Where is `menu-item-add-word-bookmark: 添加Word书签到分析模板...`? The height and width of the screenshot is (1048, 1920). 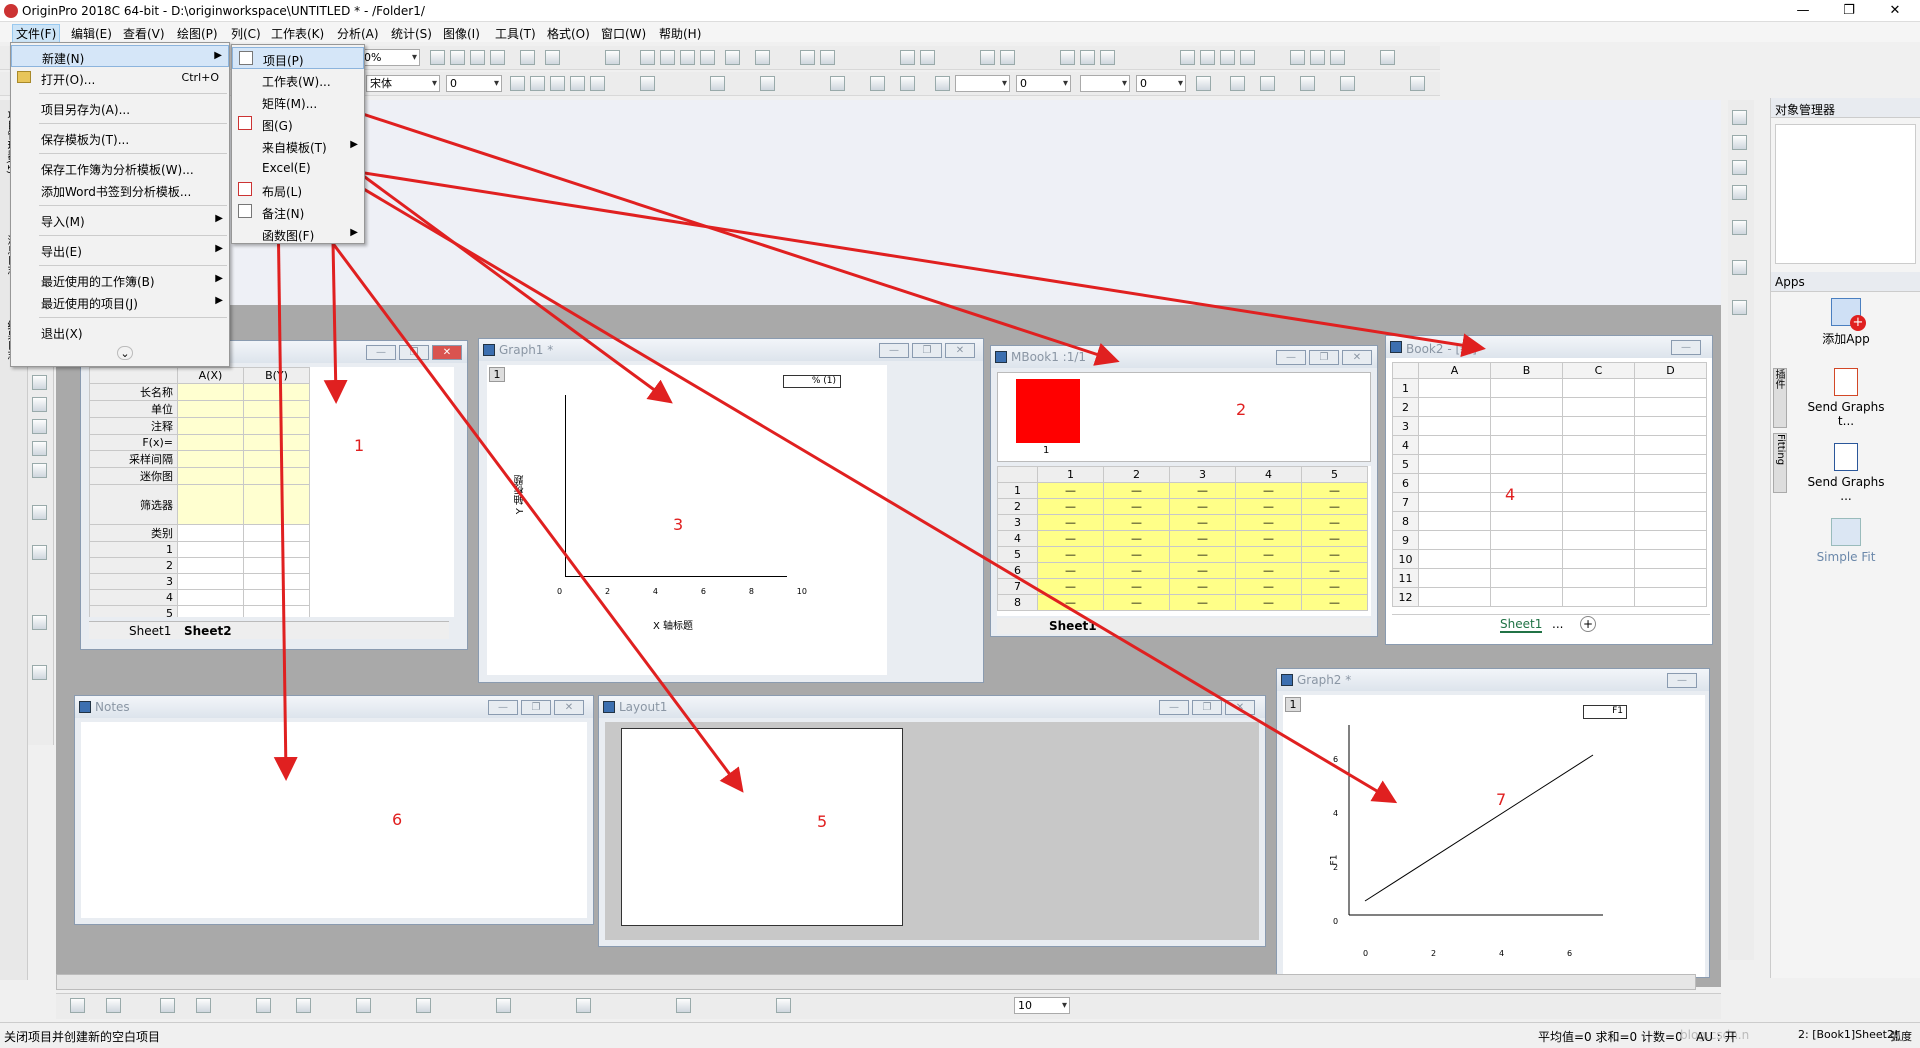 menu-item-add-word-bookmark: 添加Word书签到分析模板... is located at coordinates (120, 190).